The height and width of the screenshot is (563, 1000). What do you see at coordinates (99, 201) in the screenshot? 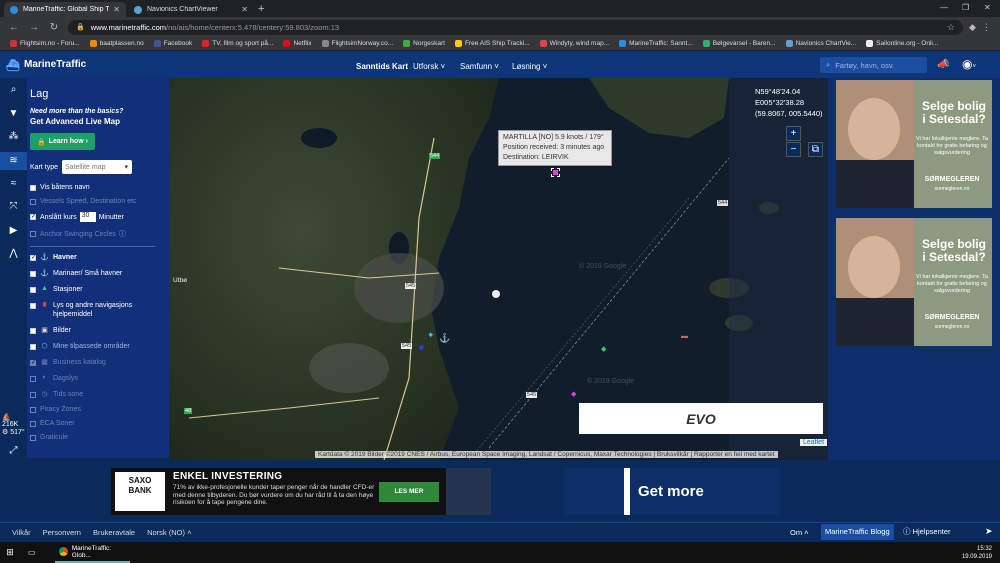
I see `option-speed: Vessels Speed, Destination etc` at bounding box center [99, 201].